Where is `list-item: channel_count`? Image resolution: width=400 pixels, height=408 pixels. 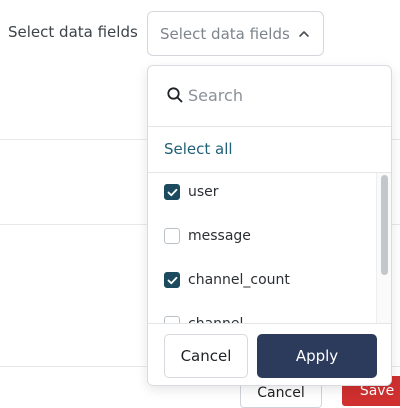 list-item: channel_count is located at coordinates (262, 283).